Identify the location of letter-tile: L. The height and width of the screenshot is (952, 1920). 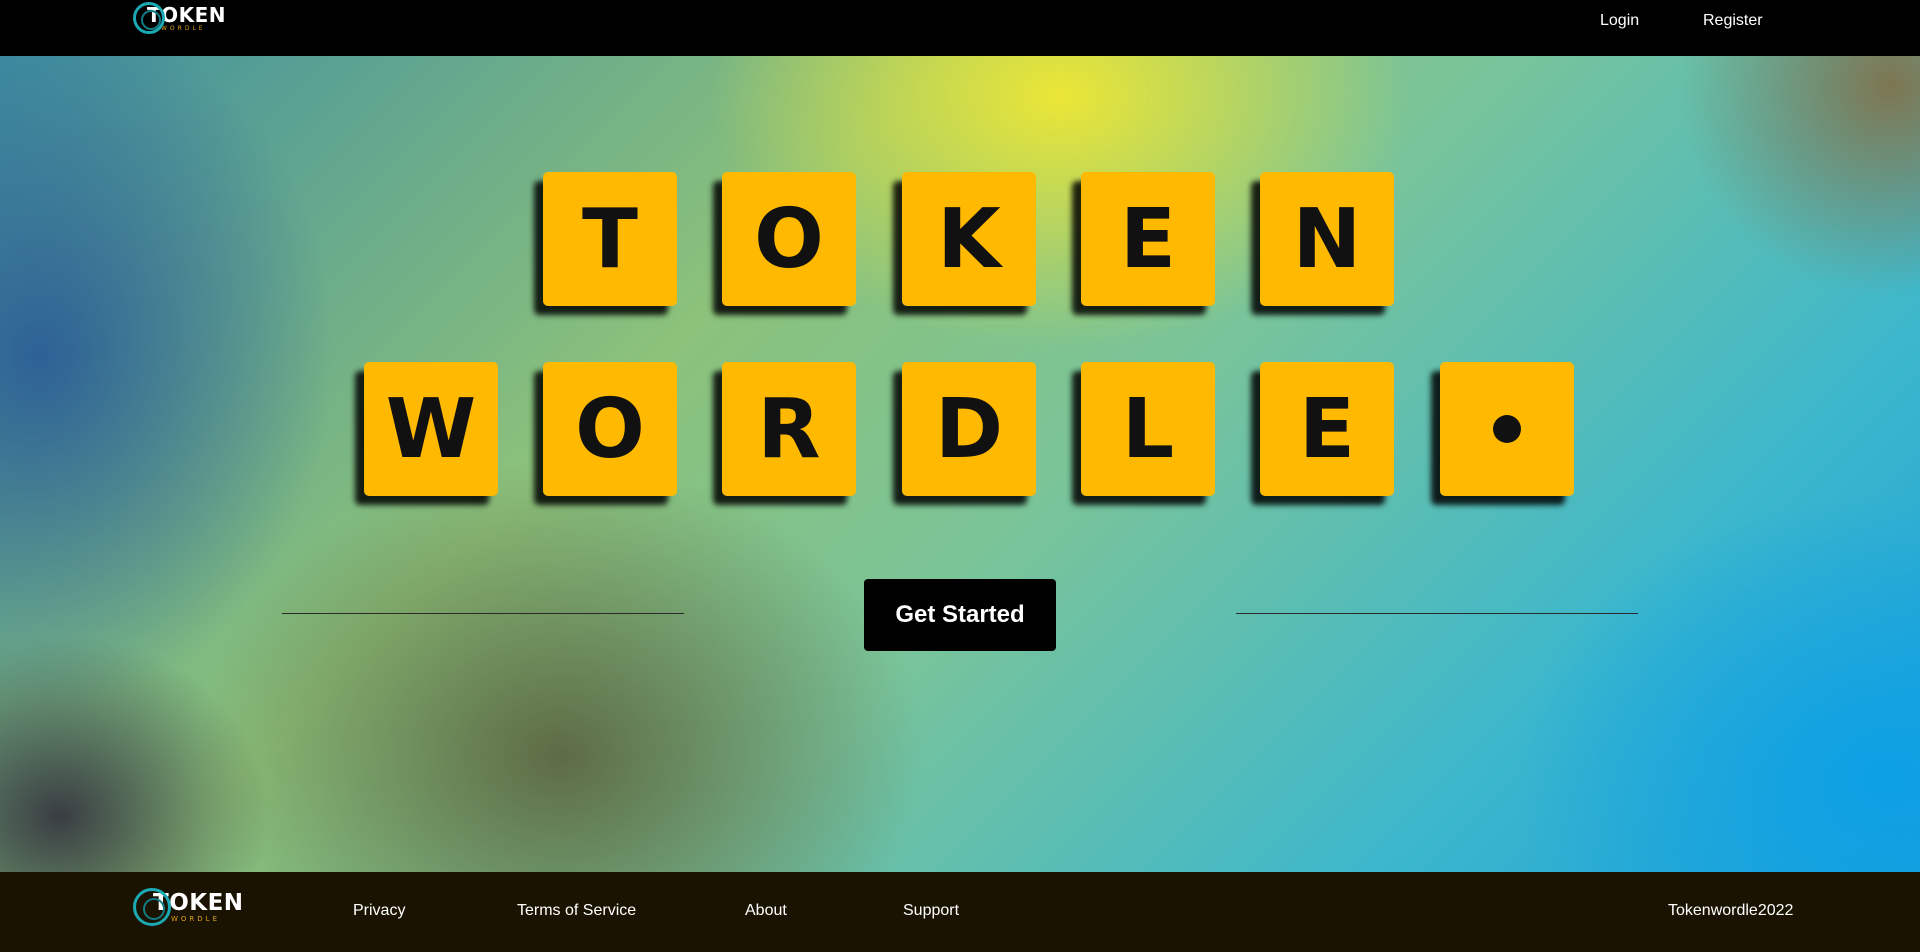
(1148, 429).